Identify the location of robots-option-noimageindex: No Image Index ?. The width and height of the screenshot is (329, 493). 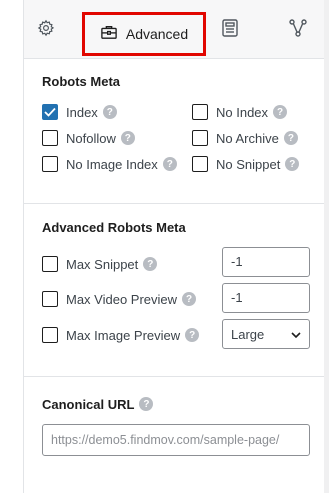
(109, 164).